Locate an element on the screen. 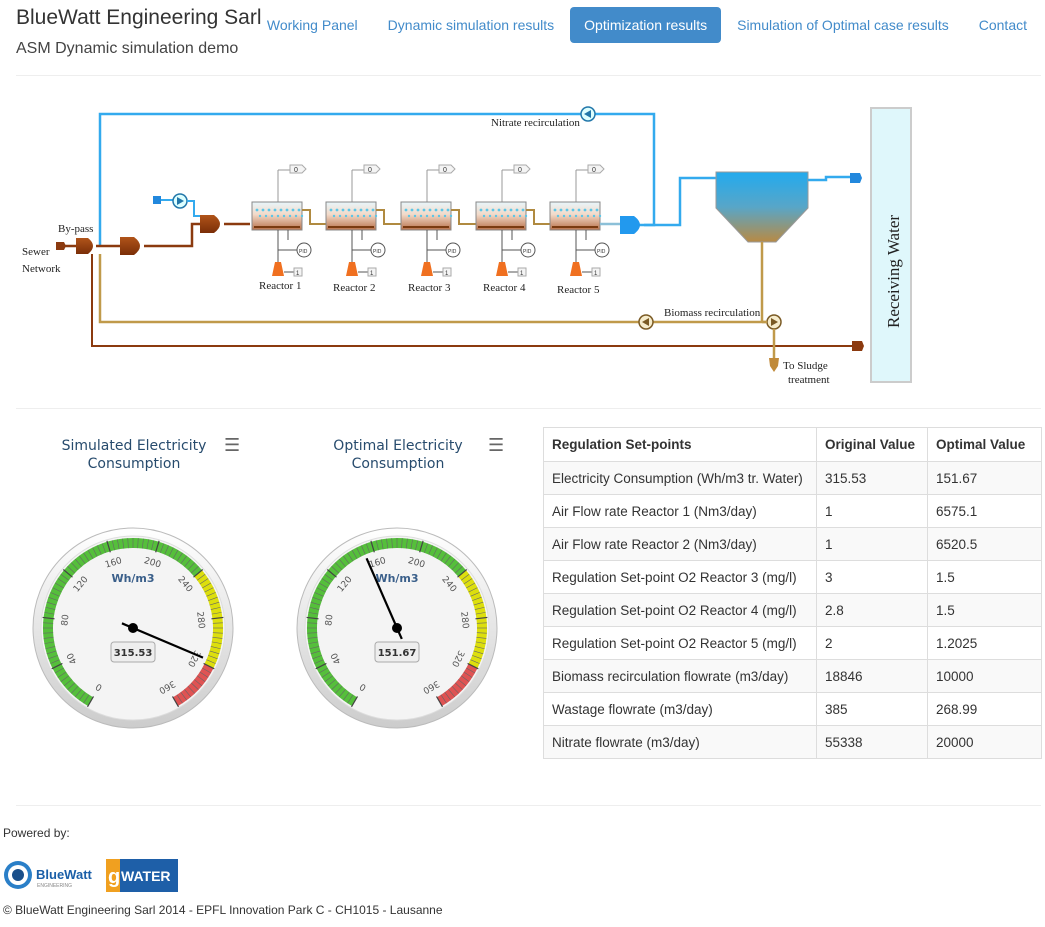 This screenshot has height=927, width=1045. setpoint-name-cell: Air Flow rate Reactor 2 (Nm3/day) is located at coordinates (680, 544).